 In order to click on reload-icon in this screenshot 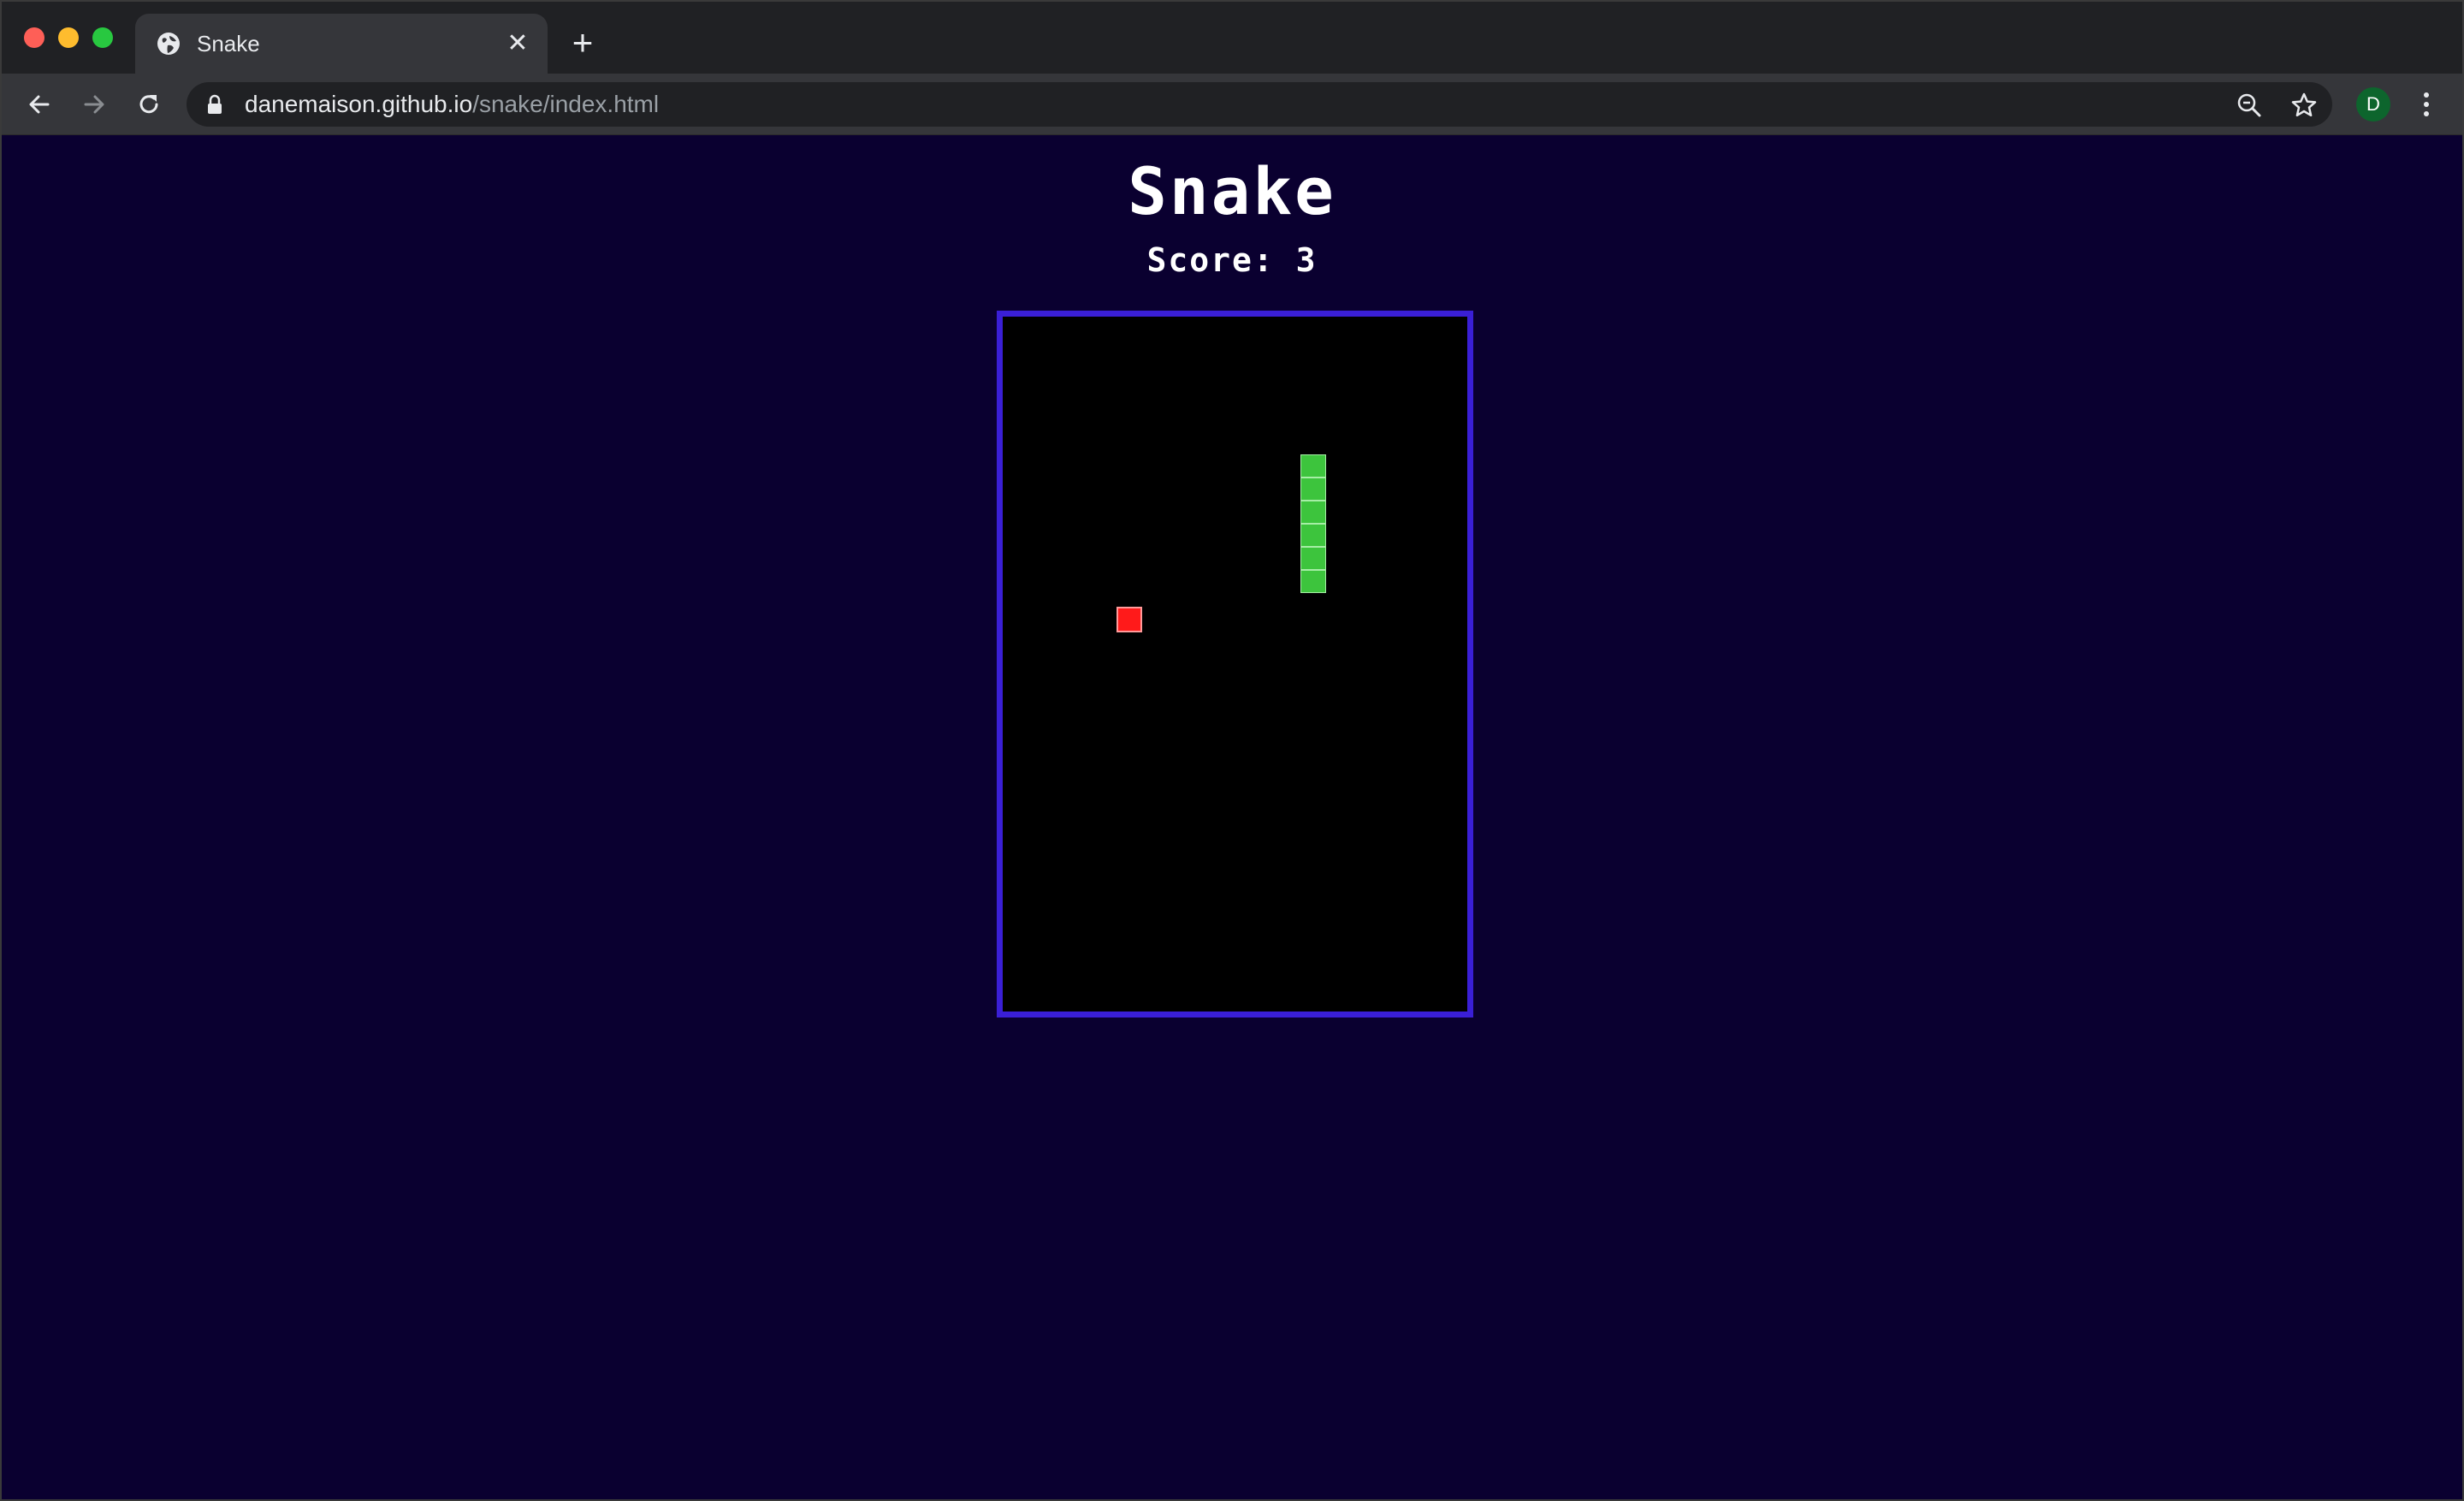, I will do `click(148, 105)`.